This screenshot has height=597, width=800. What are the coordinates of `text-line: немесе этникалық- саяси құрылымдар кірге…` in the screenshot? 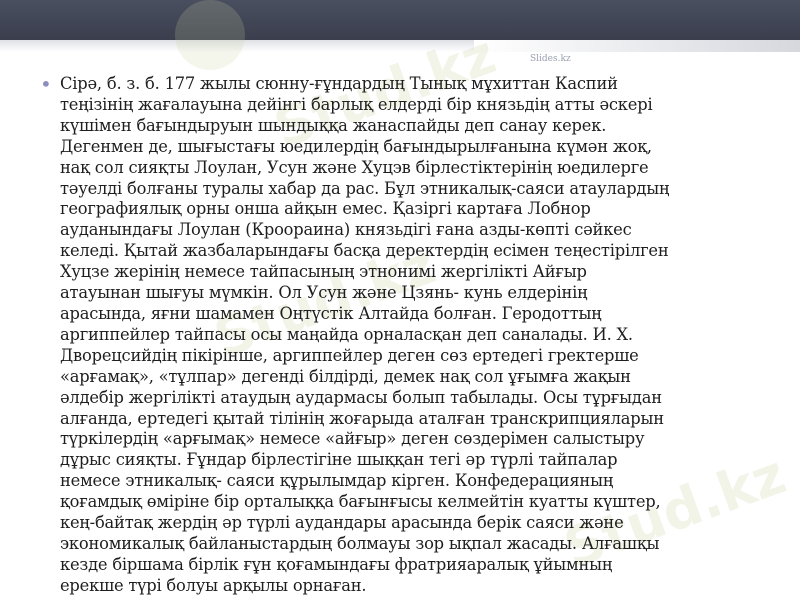 It's located at (337, 481).